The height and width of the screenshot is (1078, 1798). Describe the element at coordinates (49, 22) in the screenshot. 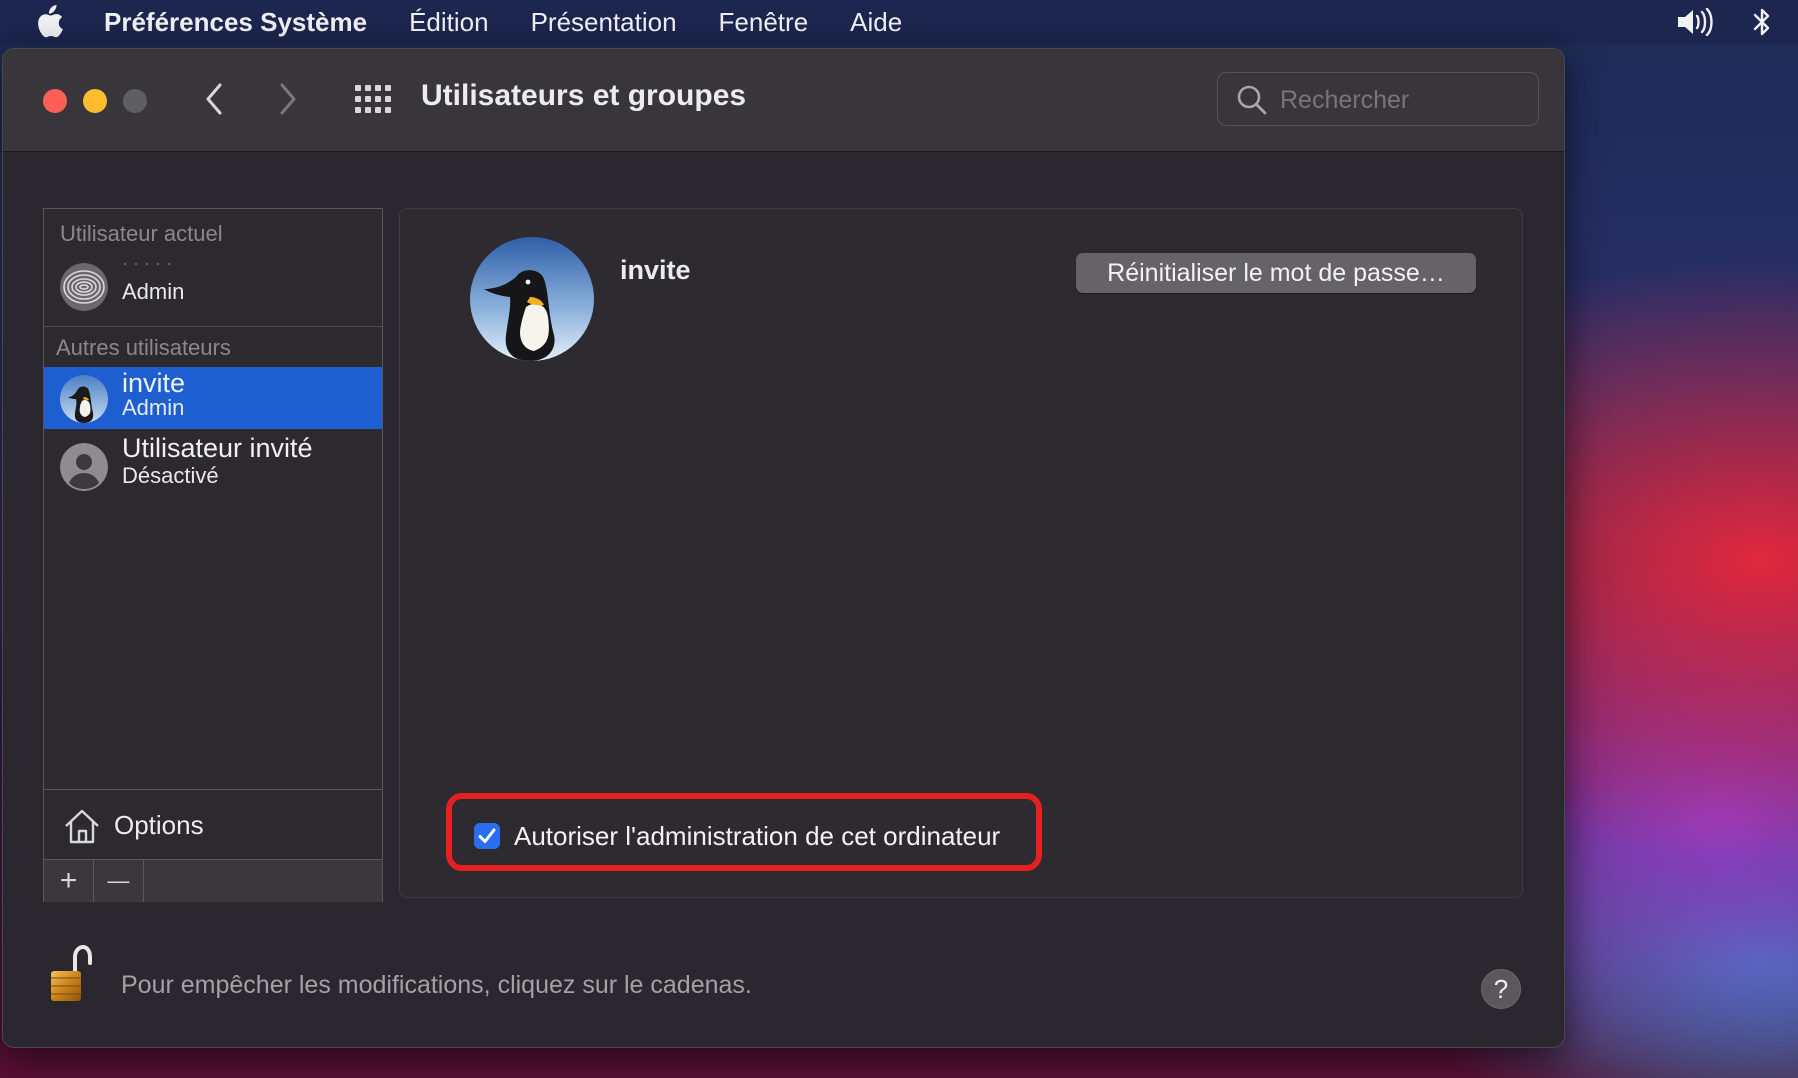

I see `apple-icon` at that location.